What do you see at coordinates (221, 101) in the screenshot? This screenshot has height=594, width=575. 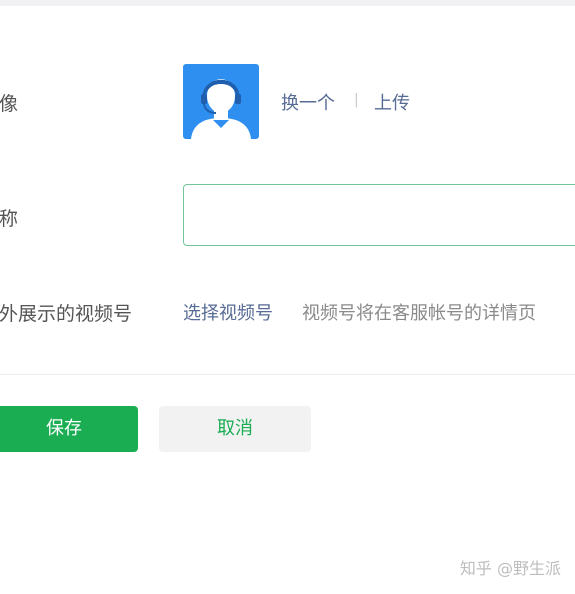 I see `avatar-icon` at bounding box center [221, 101].